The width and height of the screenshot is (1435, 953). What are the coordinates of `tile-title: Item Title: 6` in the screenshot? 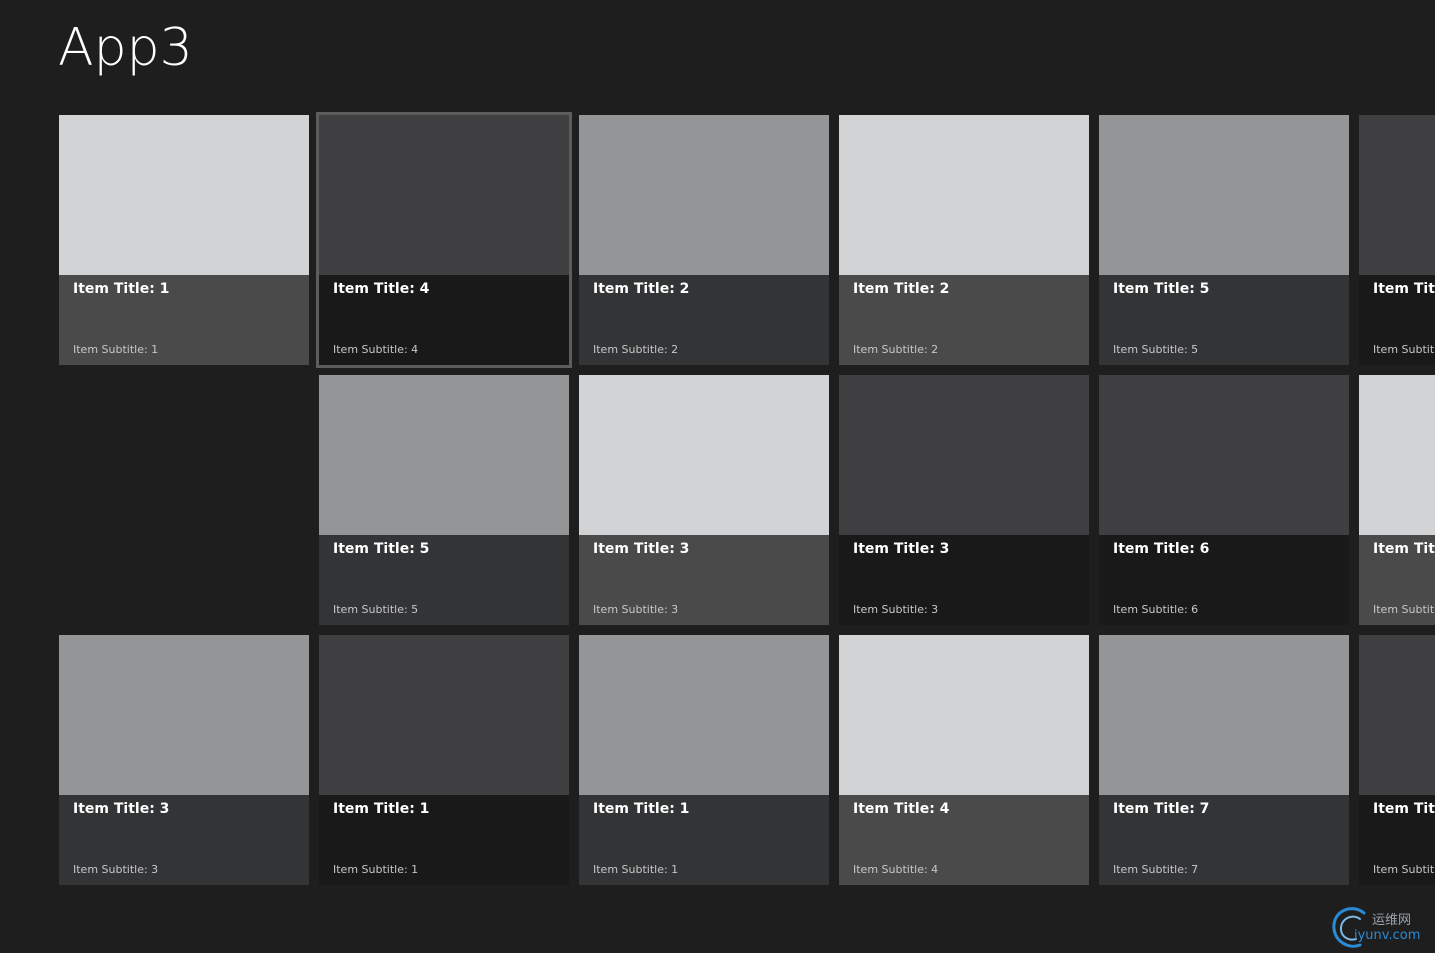 It's located at (1161, 549).